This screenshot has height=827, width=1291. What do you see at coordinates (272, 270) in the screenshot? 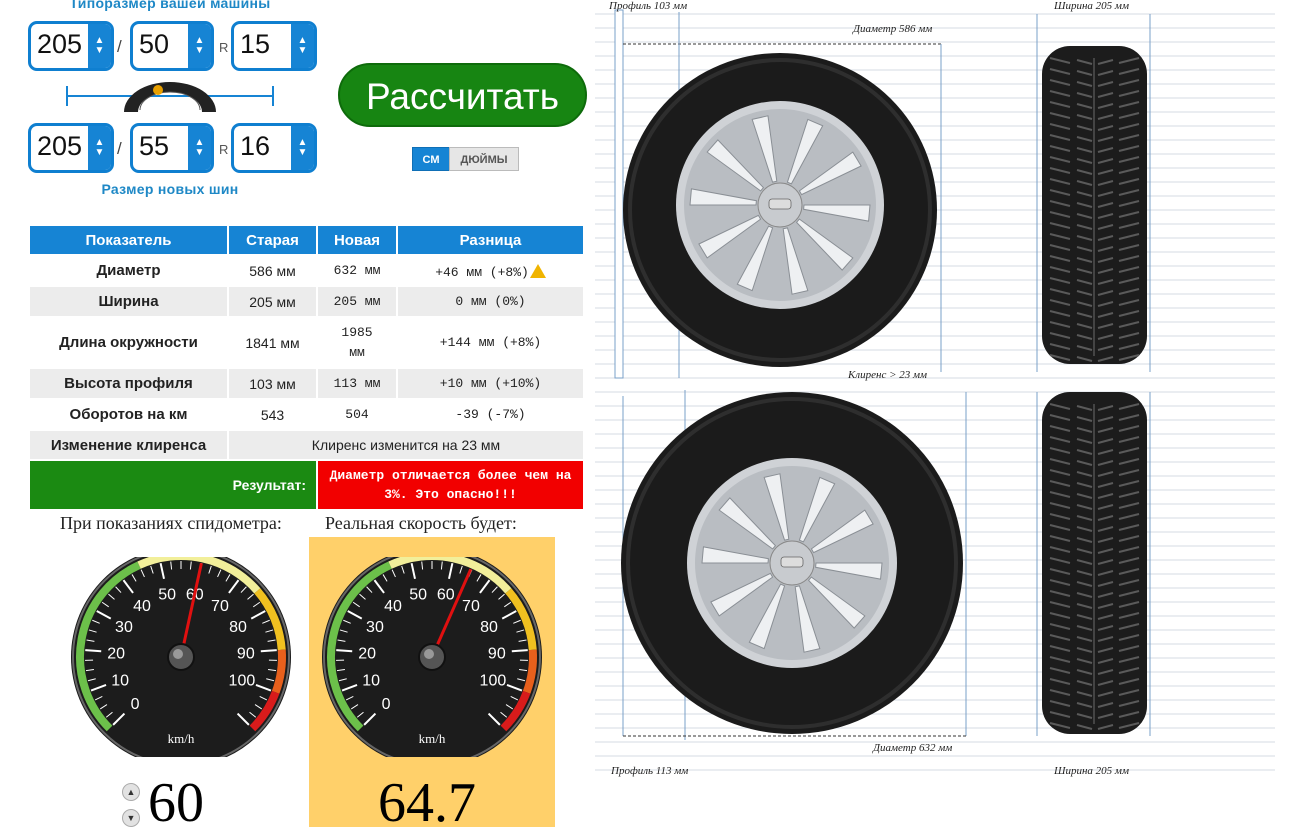
I see `row-old: 586 мм` at bounding box center [272, 270].